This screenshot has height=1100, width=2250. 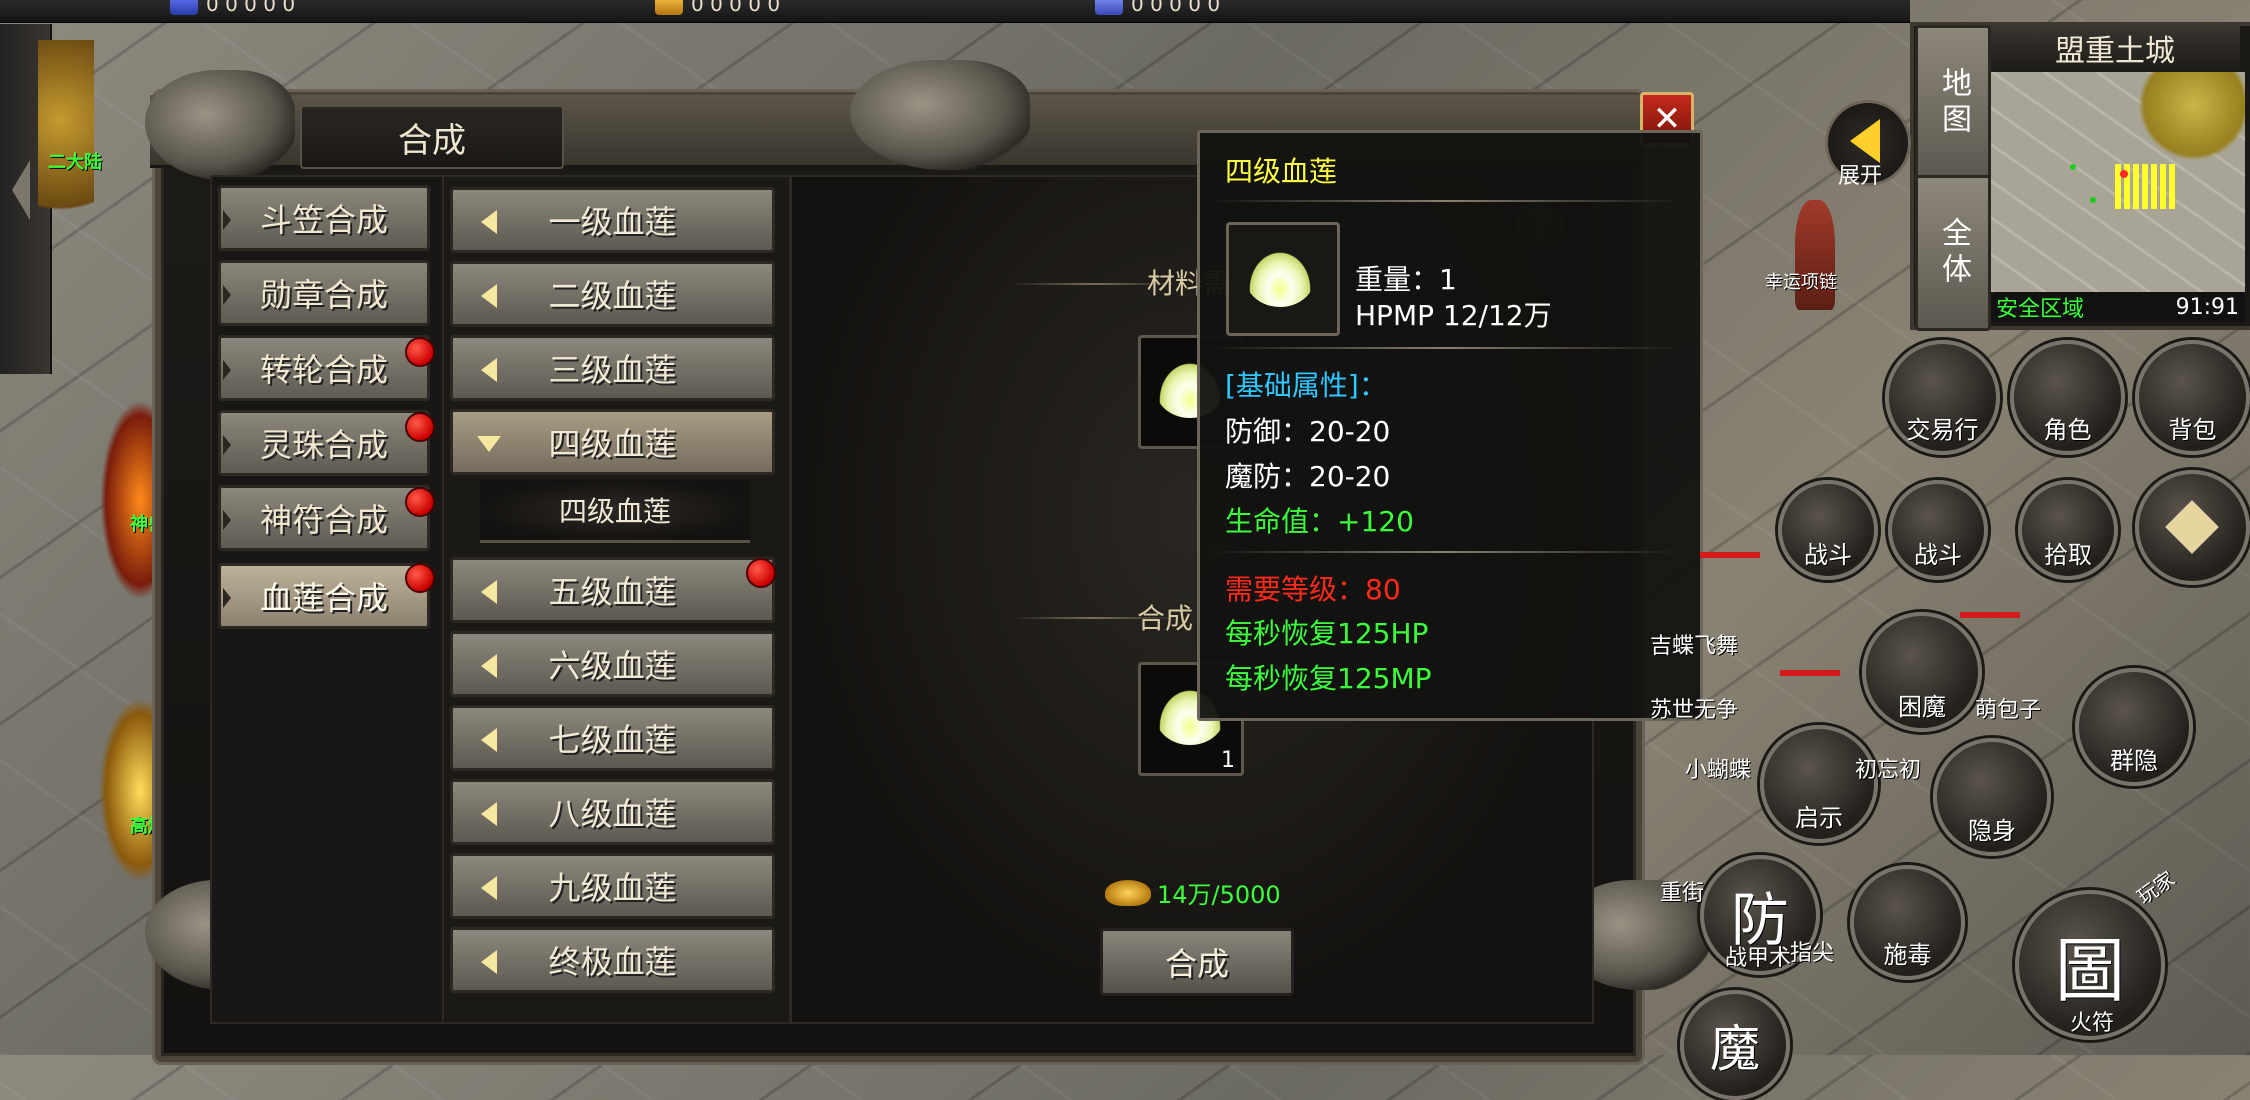 I want to click on character-button: 角色, so click(x=2067, y=397).